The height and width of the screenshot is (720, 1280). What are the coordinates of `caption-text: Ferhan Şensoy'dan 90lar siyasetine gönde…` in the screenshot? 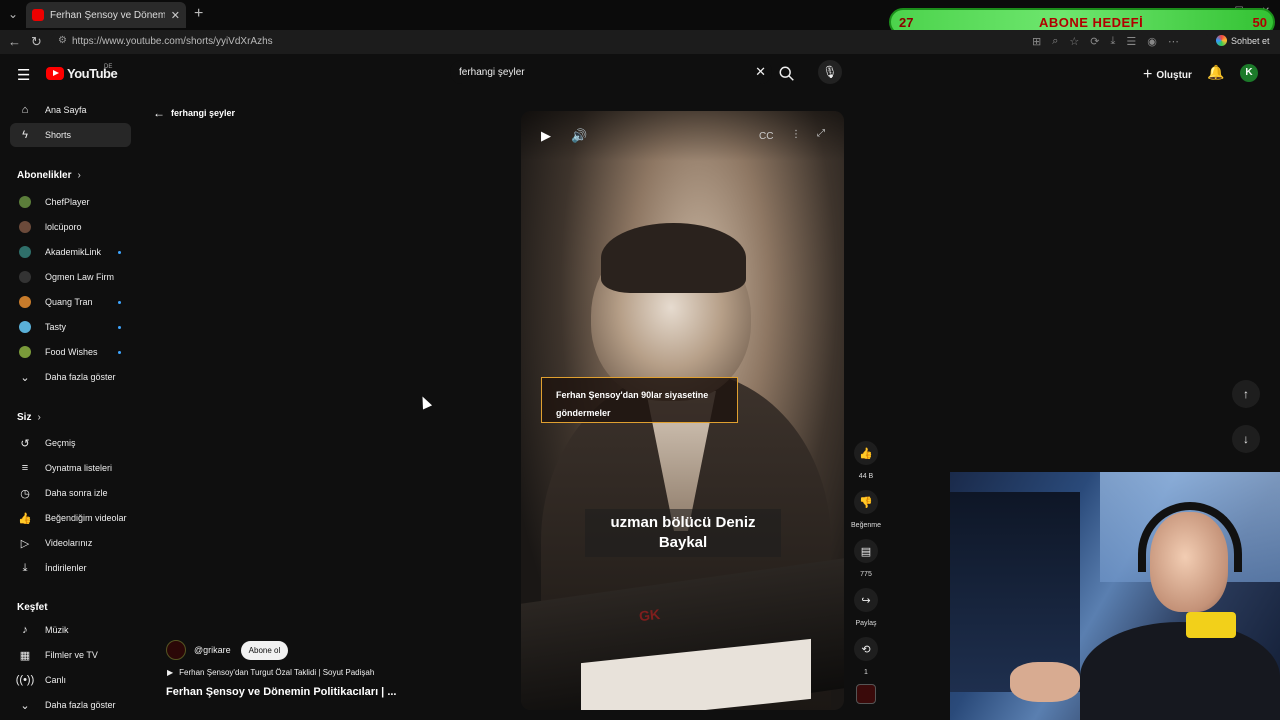 It's located at (632, 404).